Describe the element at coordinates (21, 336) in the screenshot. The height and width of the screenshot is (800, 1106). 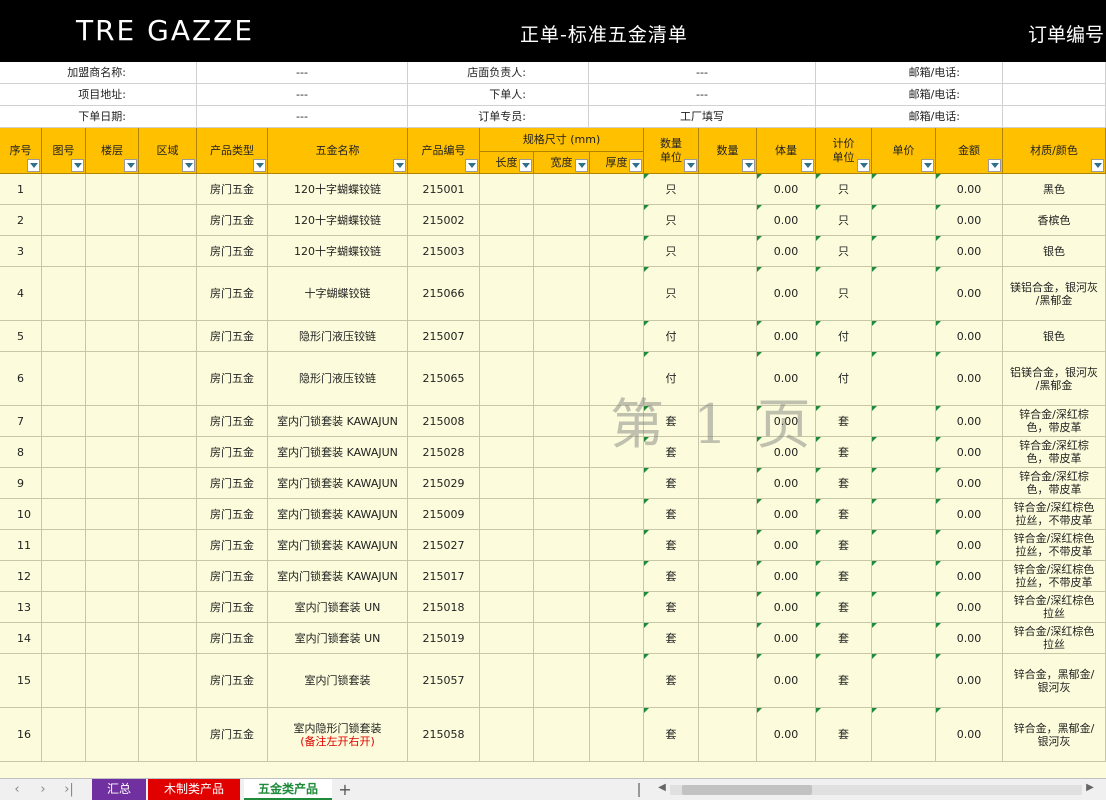
I see `cell-seq: 5` at that location.